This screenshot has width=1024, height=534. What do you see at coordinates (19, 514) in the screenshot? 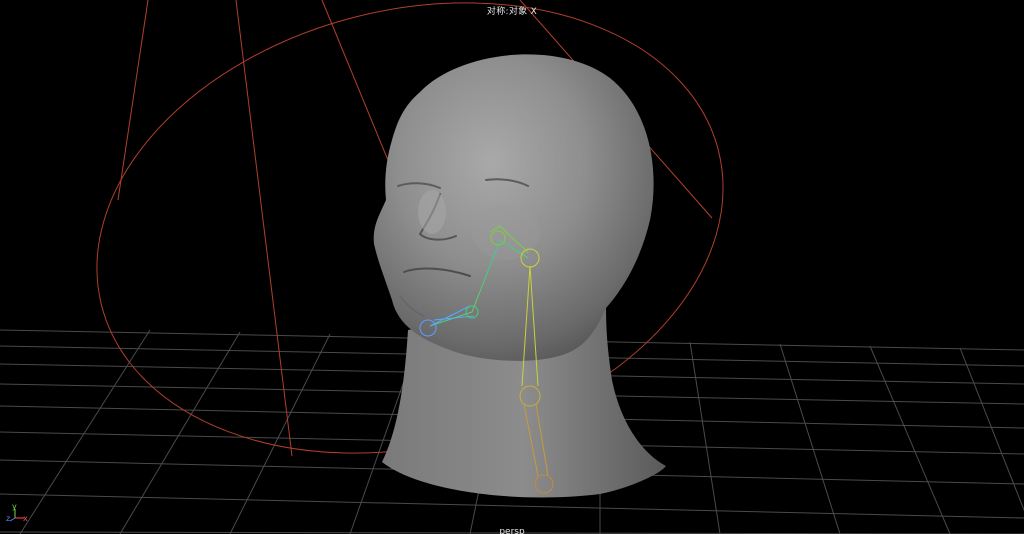
I see `axis-orientation-gizmo: y x z` at bounding box center [19, 514].